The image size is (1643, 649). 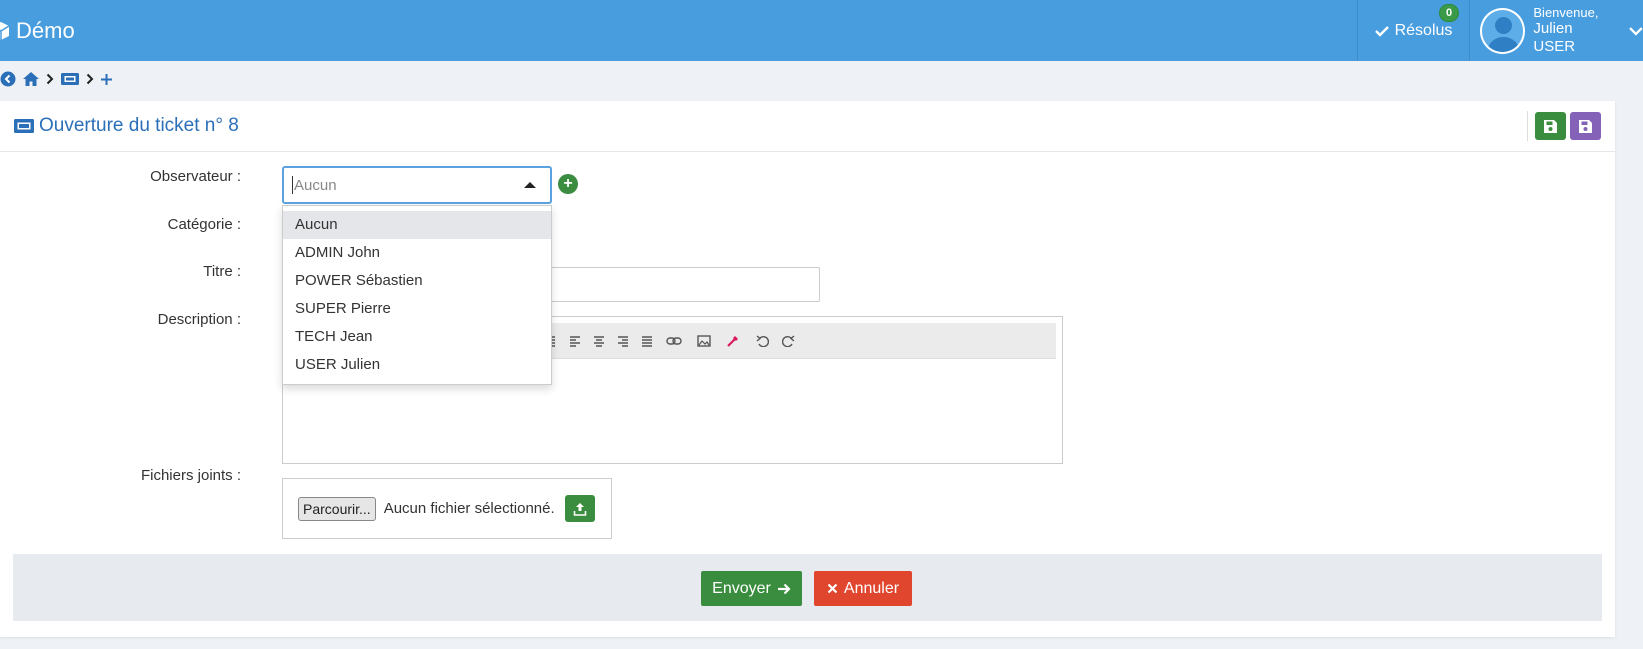 What do you see at coordinates (807, 587) in the screenshot?
I see `form-footer: Envoyer Annuler` at bounding box center [807, 587].